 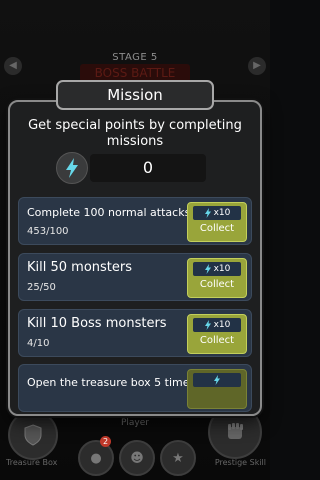 I want to click on dialog-title: Mission, so click(x=135, y=95).